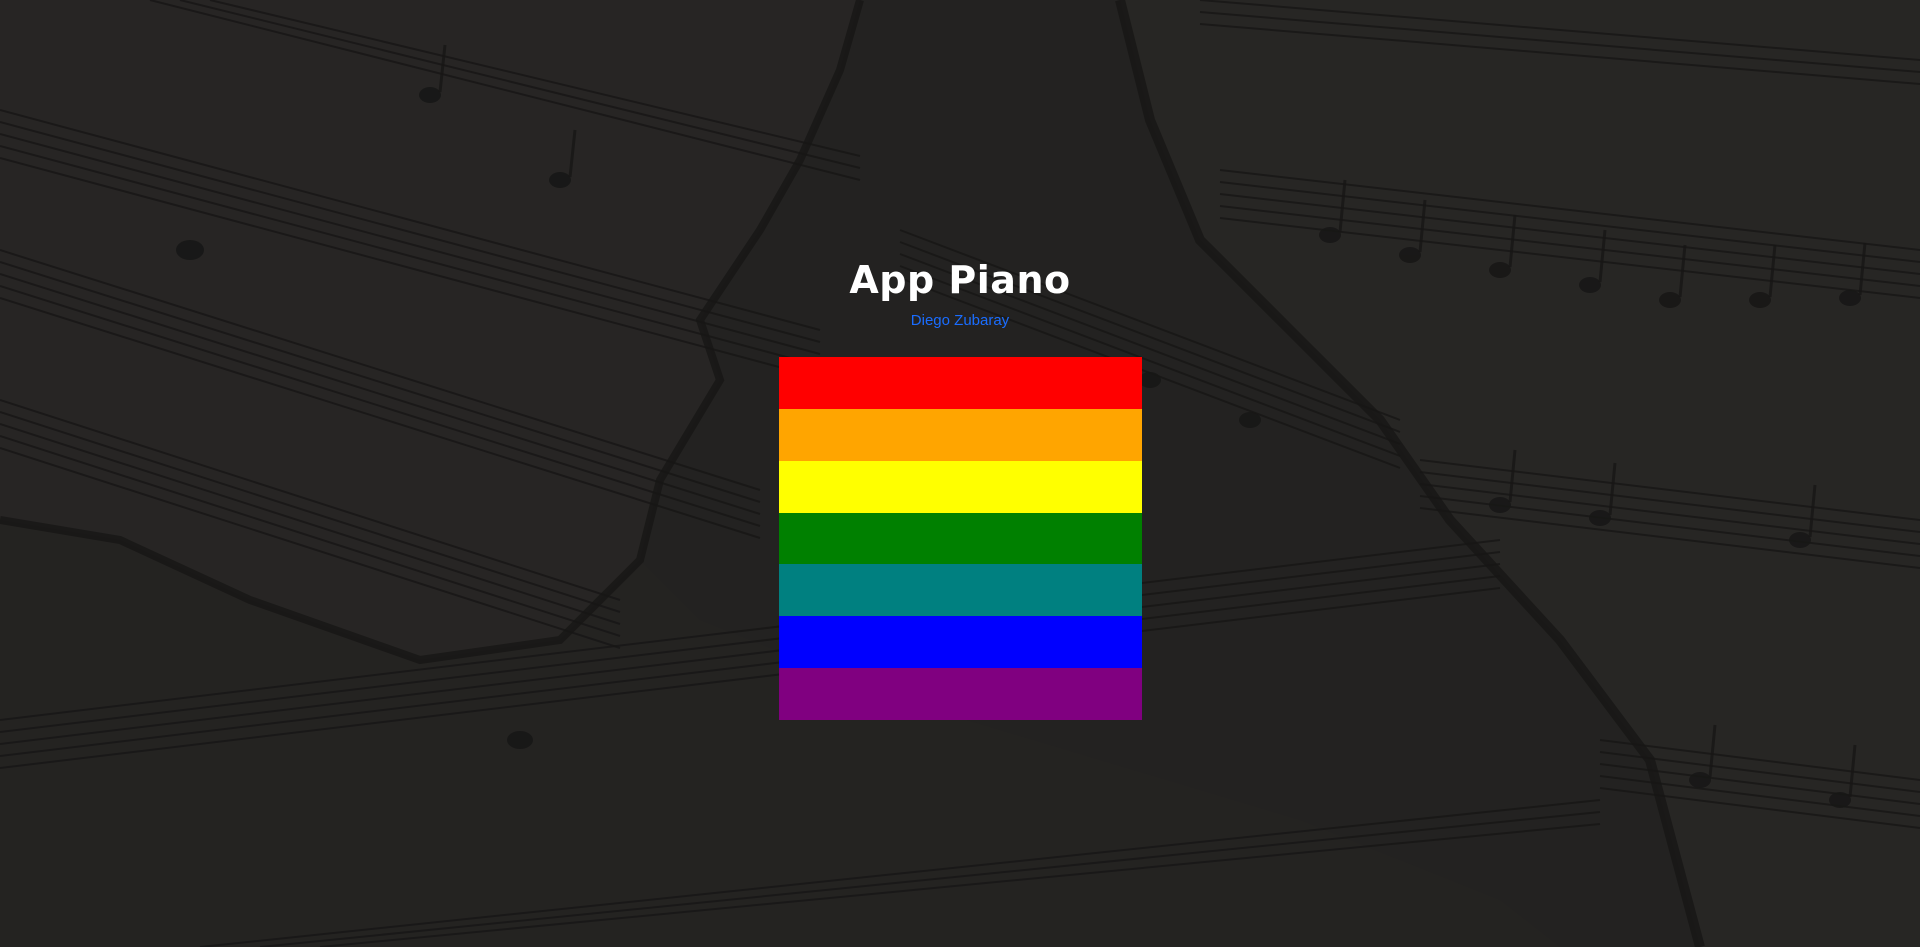 This screenshot has width=1920, height=947. I want to click on key-teal, so click(960, 590).